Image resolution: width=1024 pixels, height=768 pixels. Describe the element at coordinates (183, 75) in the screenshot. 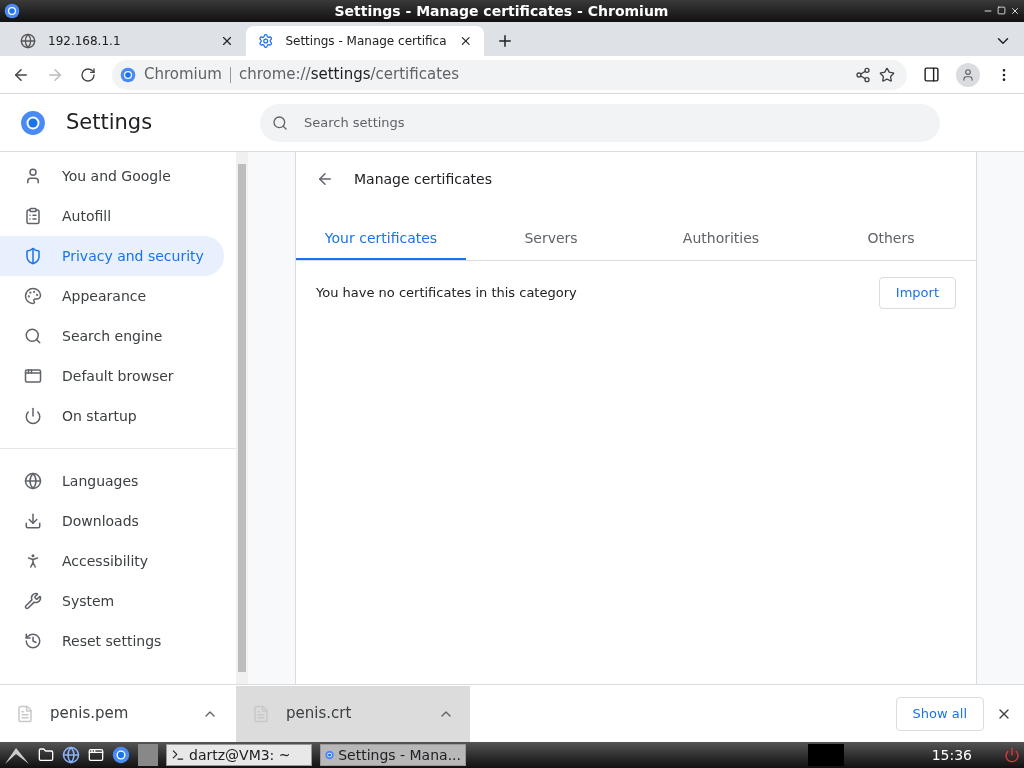

I see `site-name: Chromium` at that location.